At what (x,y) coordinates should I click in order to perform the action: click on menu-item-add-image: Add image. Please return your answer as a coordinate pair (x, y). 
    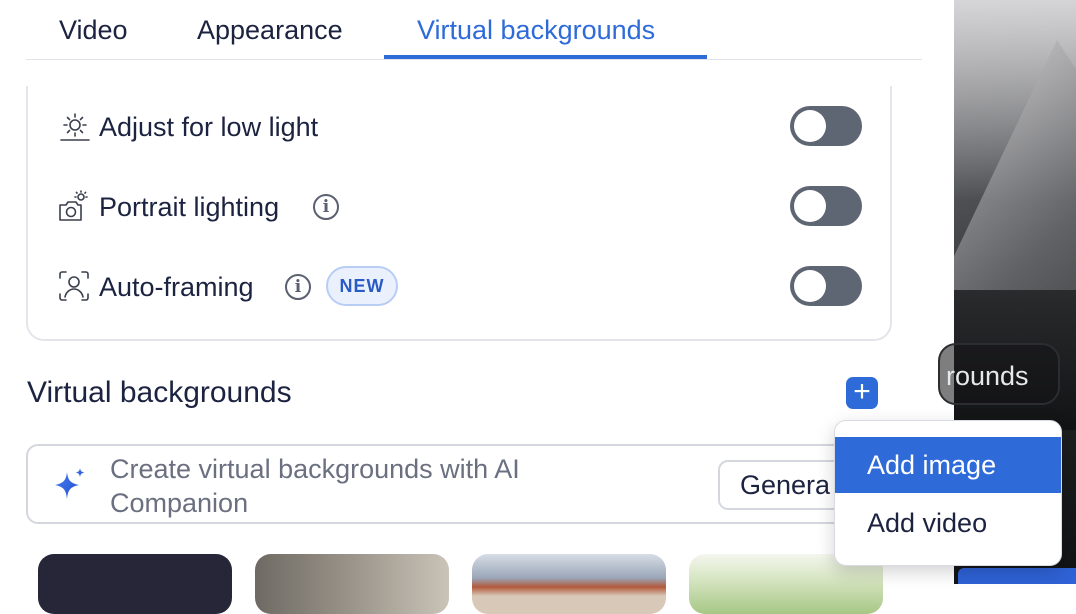
    Looking at the image, I should click on (948, 465).